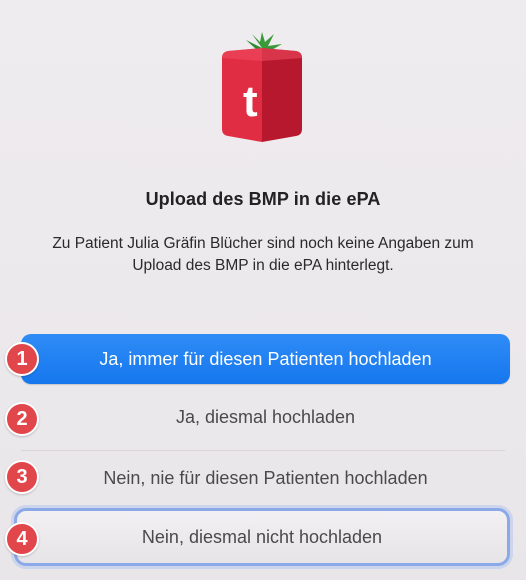 This screenshot has width=526, height=580. I want to click on step-badge-4: 4, so click(22, 539).